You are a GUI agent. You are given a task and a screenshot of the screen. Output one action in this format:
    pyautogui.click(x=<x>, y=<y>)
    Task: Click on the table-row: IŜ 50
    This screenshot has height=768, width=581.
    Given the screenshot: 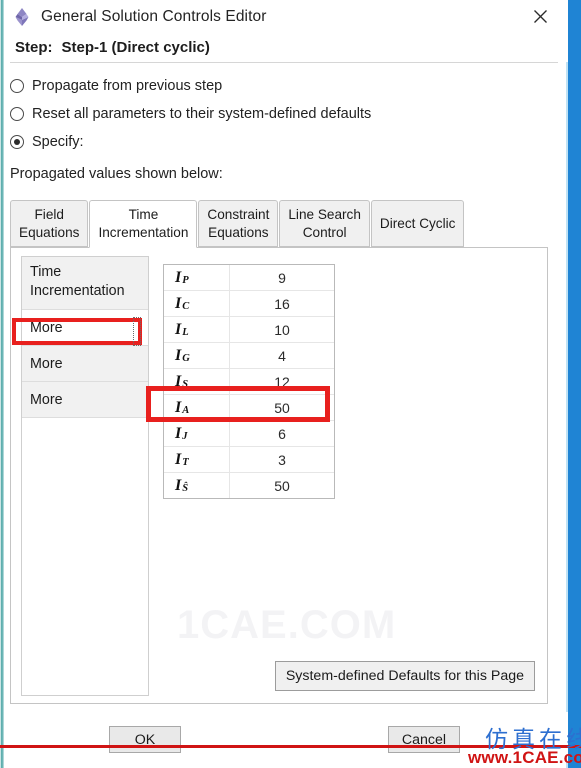 What is the action you would take?
    pyautogui.click(x=249, y=485)
    